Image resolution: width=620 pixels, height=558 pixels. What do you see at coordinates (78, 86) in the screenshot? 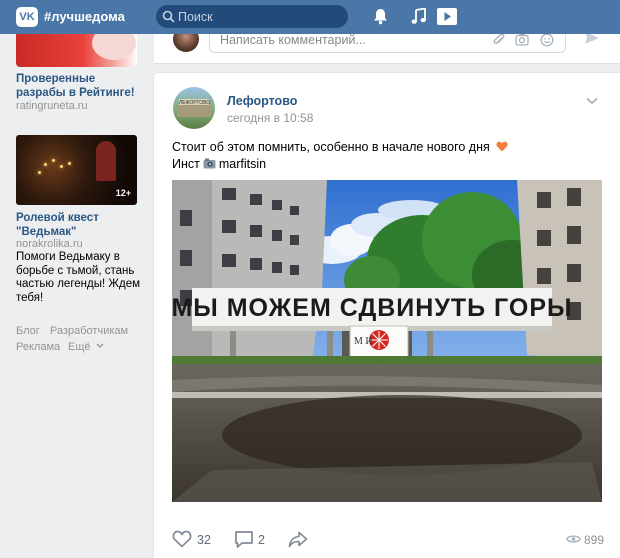
I see `ad-title-rating: Проверенные разрабы в Рейтинге!` at bounding box center [78, 86].